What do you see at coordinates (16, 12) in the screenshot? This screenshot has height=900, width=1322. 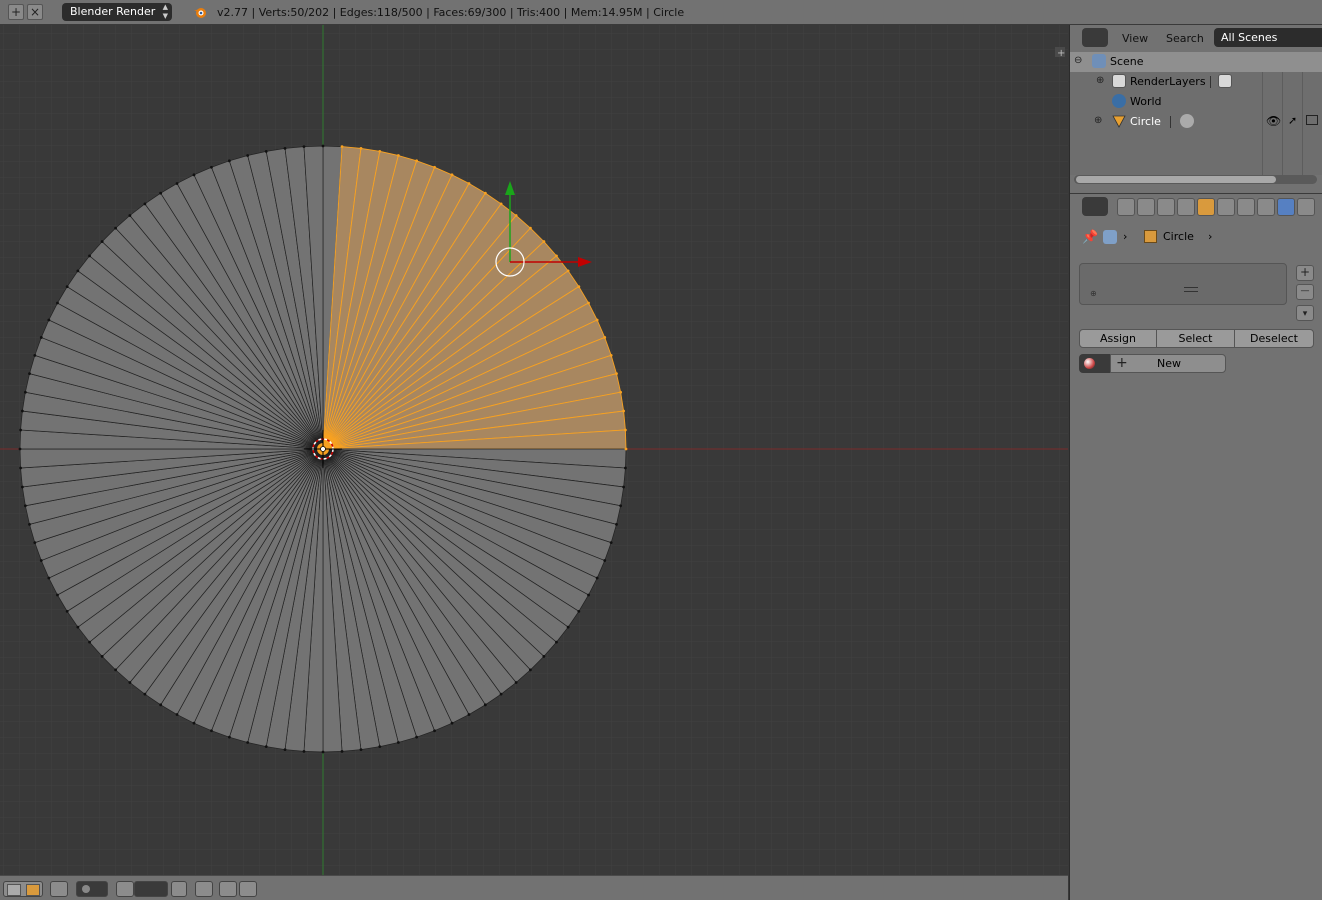 I see `plus-icon: +` at bounding box center [16, 12].